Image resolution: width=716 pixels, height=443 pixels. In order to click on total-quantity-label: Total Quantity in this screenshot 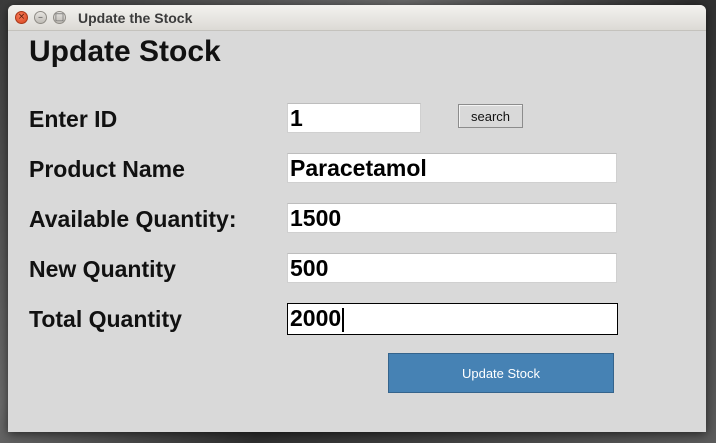, I will do `click(105, 319)`.